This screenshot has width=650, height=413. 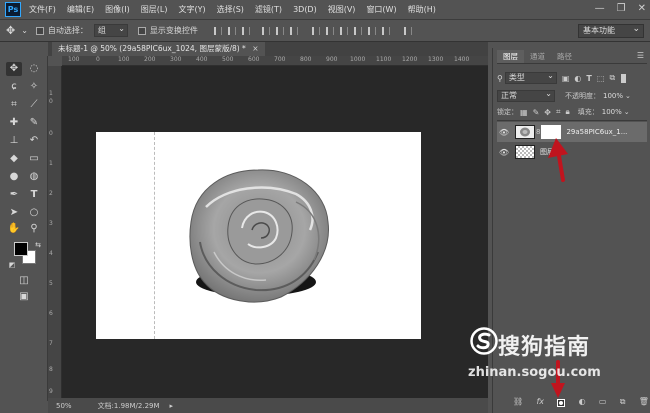 What do you see at coordinates (39, 30) in the screenshot?
I see `auto-select-checkbox` at bounding box center [39, 30].